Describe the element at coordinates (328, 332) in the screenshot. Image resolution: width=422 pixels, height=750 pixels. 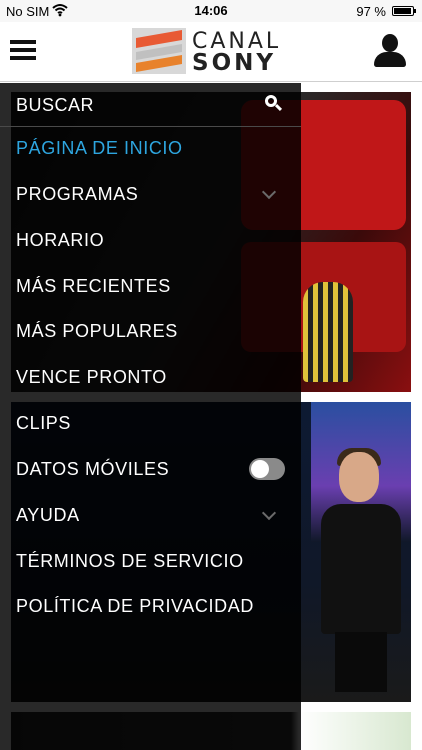
I see `striped-garment-image` at that location.